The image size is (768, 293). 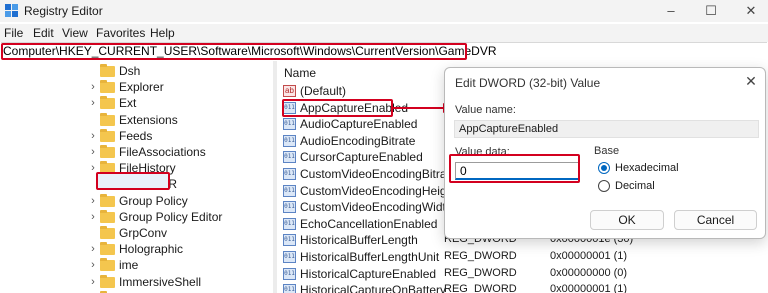 What do you see at coordinates (136, 249) in the screenshot?
I see `tree-item: › Holographic` at bounding box center [136, 249].